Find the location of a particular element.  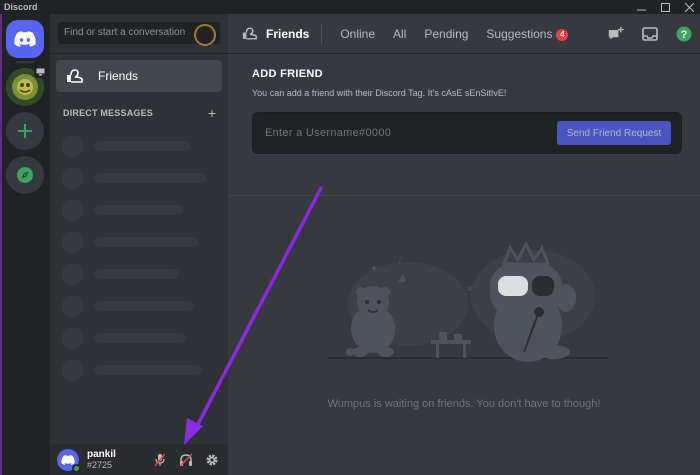

server-rail is located at coordinates (25, 244).